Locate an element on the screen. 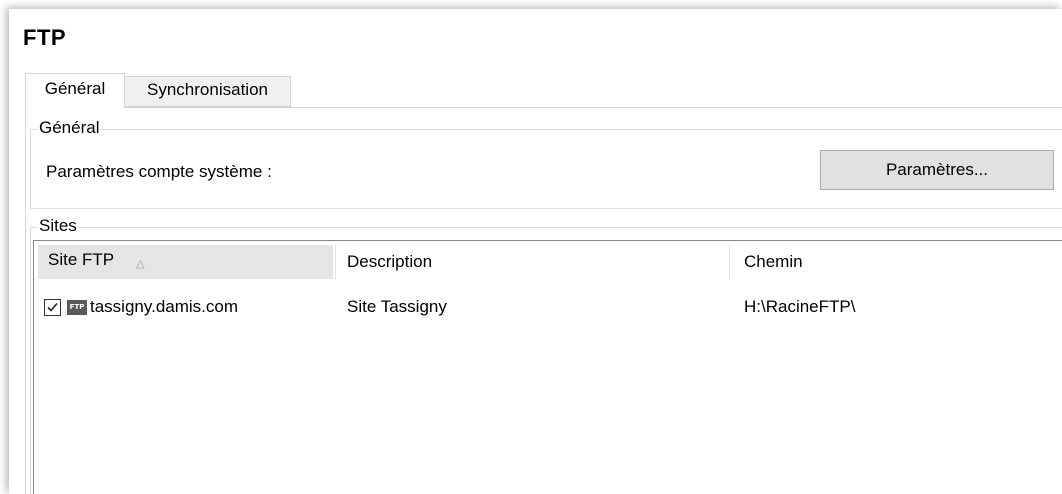 This screenshot has height=494, width=1062. tab-panel-left-border is located at coordinates (25, 300).